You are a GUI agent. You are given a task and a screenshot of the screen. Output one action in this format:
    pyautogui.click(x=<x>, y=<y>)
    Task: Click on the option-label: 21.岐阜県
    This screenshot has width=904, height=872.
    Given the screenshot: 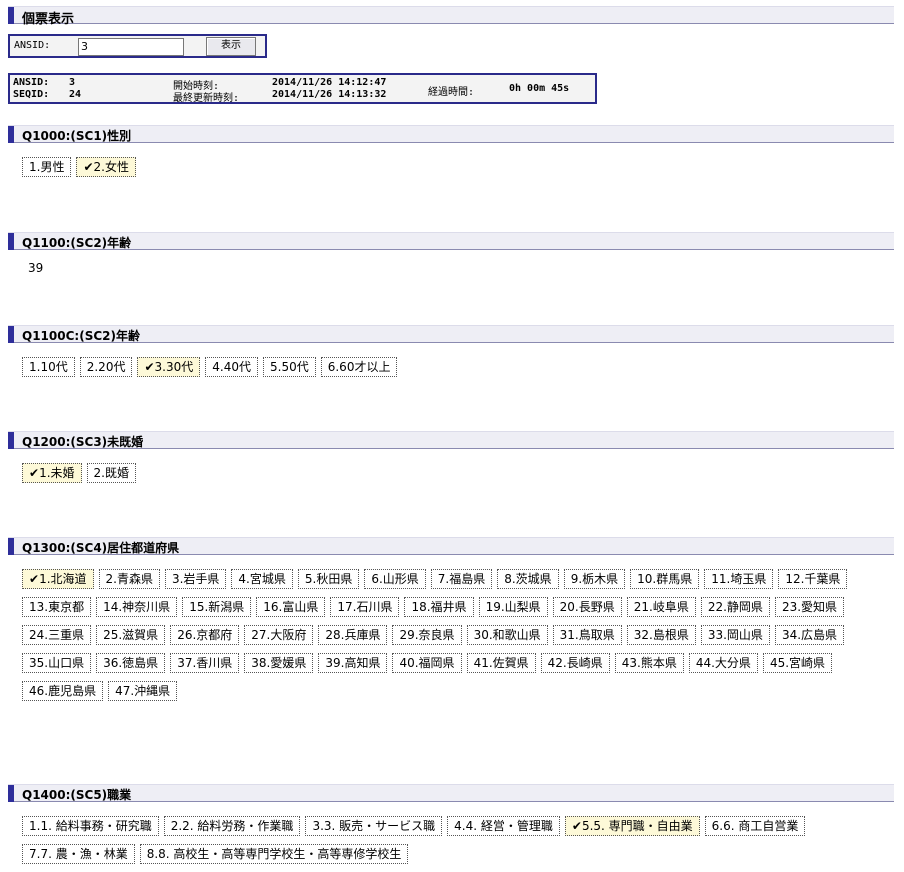 What is the action you would take?
    pyautogui.click(x=661, y=607)
    